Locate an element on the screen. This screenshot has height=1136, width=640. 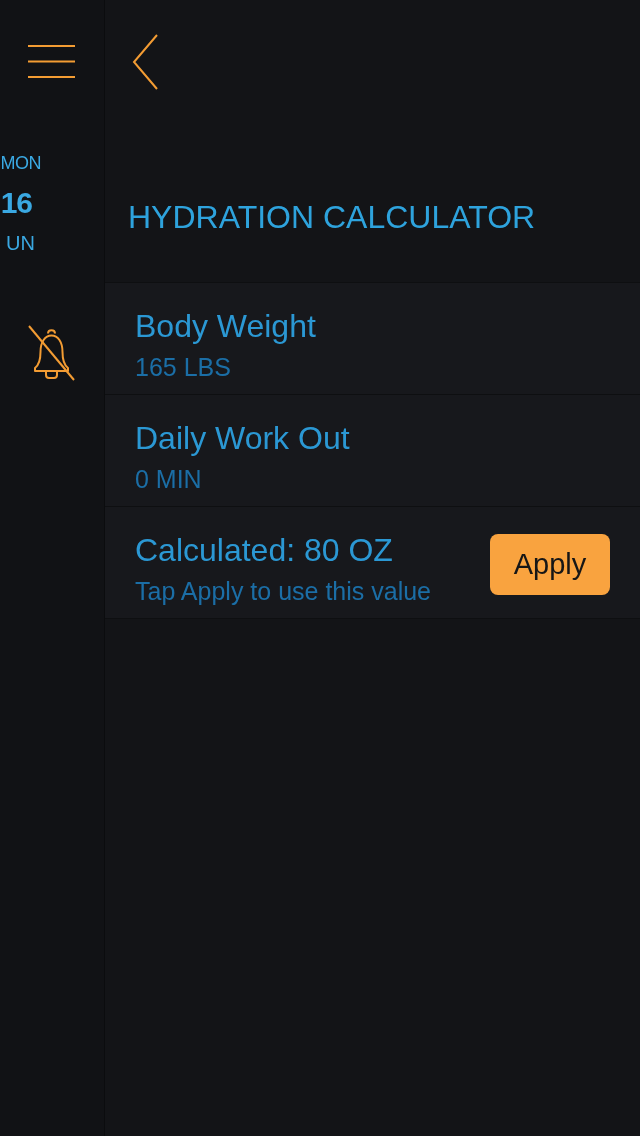
weekday-label: MON is located at coordinates (20, 163).